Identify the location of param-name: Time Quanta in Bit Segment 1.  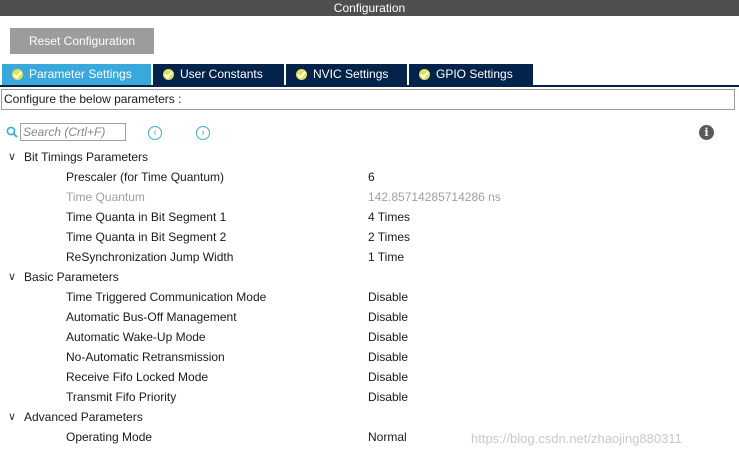
(146, 217).